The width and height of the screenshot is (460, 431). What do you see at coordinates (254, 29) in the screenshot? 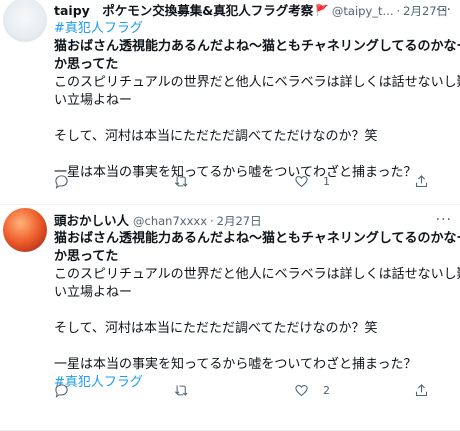
I see `hashtag-link: #真犯人フラグ` at bounding box center [254, 29].